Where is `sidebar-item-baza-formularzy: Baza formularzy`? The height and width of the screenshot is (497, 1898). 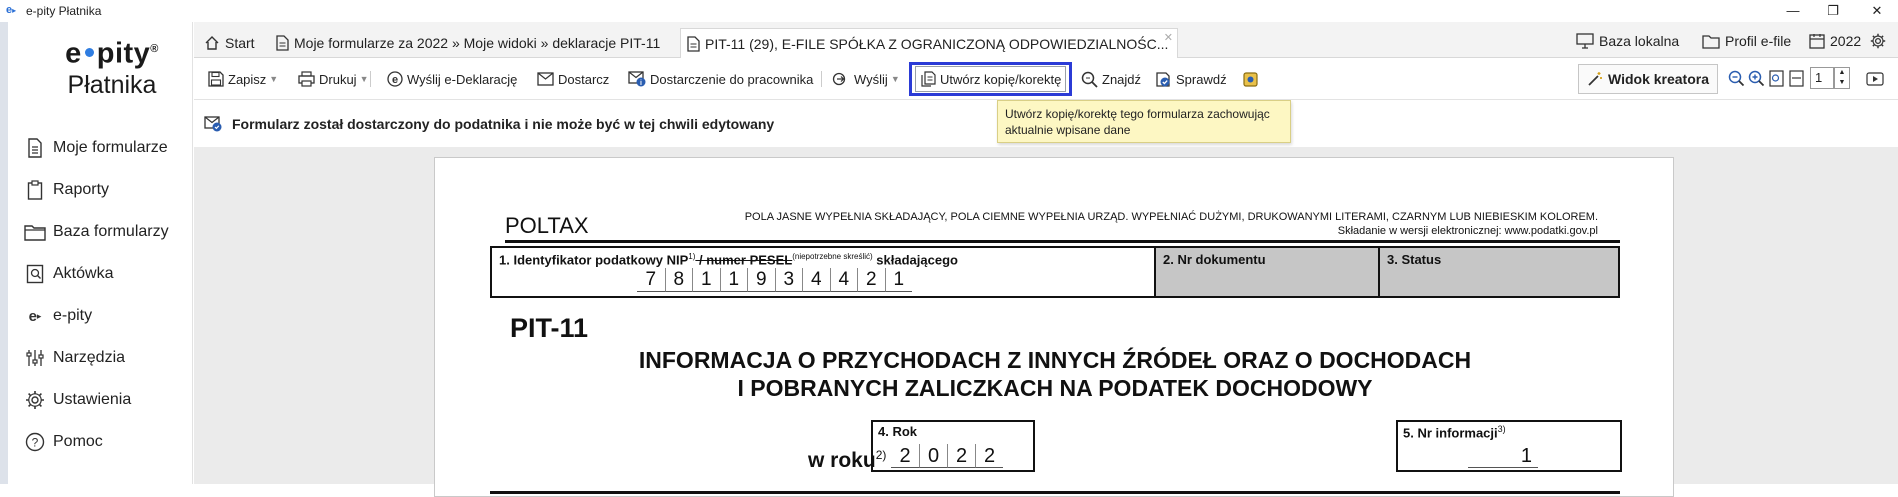 sidebar-item-baza-formularzy: Baza formularzy is located at coordinates (106, 232).